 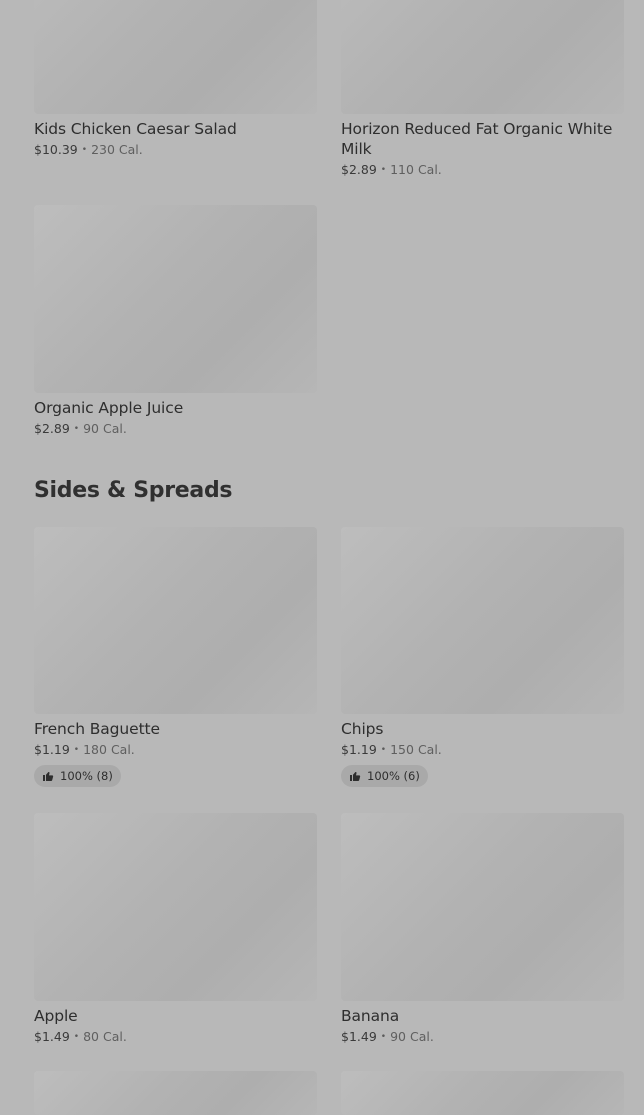 I want to click on menu-item-card: Banana $1.49 • 90 Cal., so click(x=482, y=929).